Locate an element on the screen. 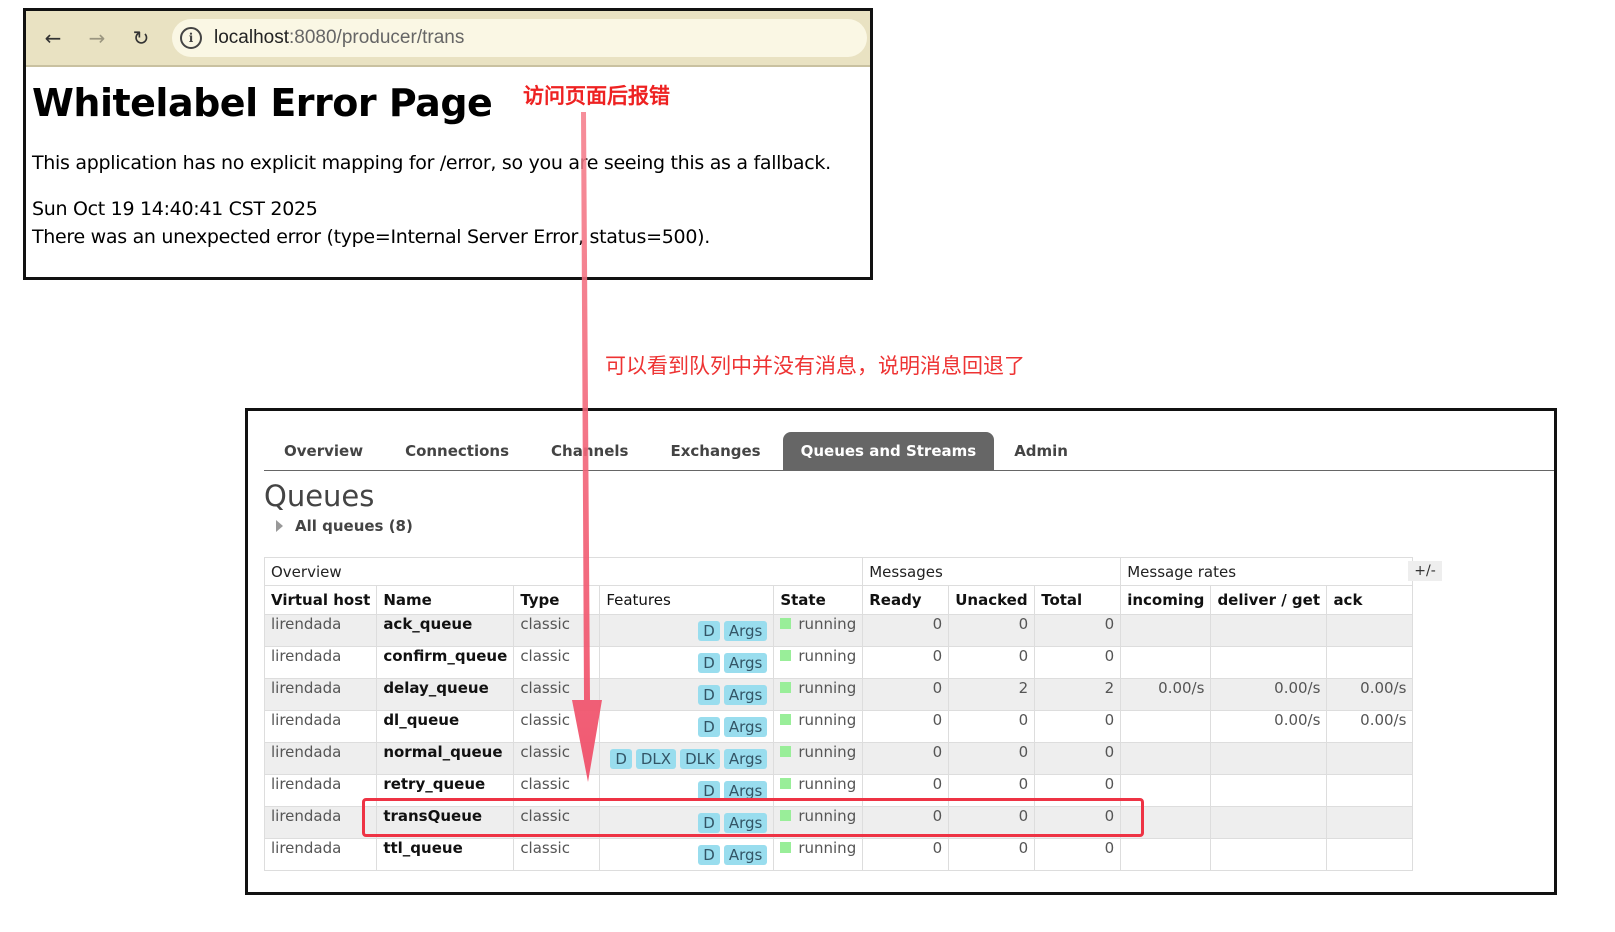 This screenshot has width=1615, height=932. col-state: State is located at coordinates (818, 600).